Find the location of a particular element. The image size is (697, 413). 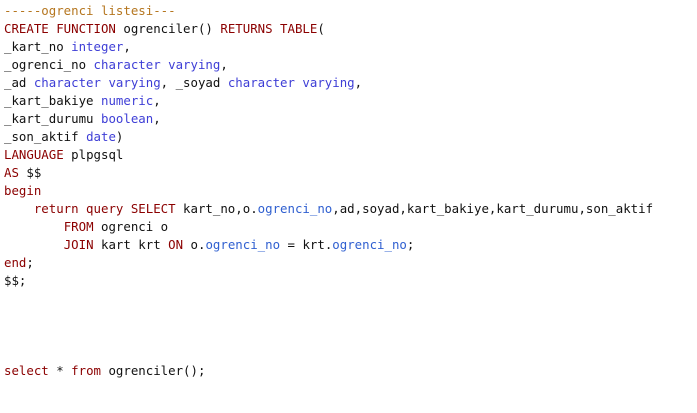

code-token-ident: _ad is located at coordinates (19, 82).